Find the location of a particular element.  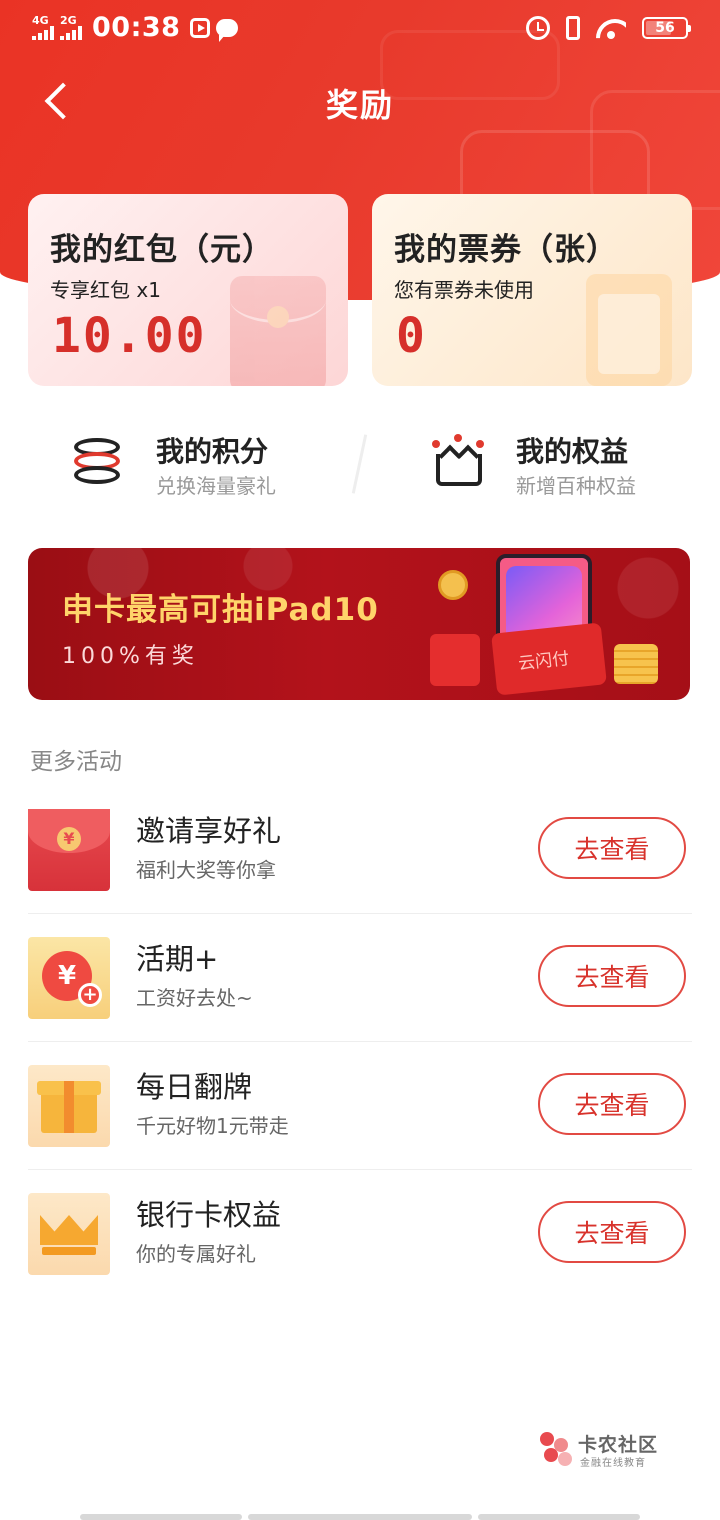

list-item: 每日翻牌 千元好物1元带走 去查看 is located at coordinates (360, 1106).